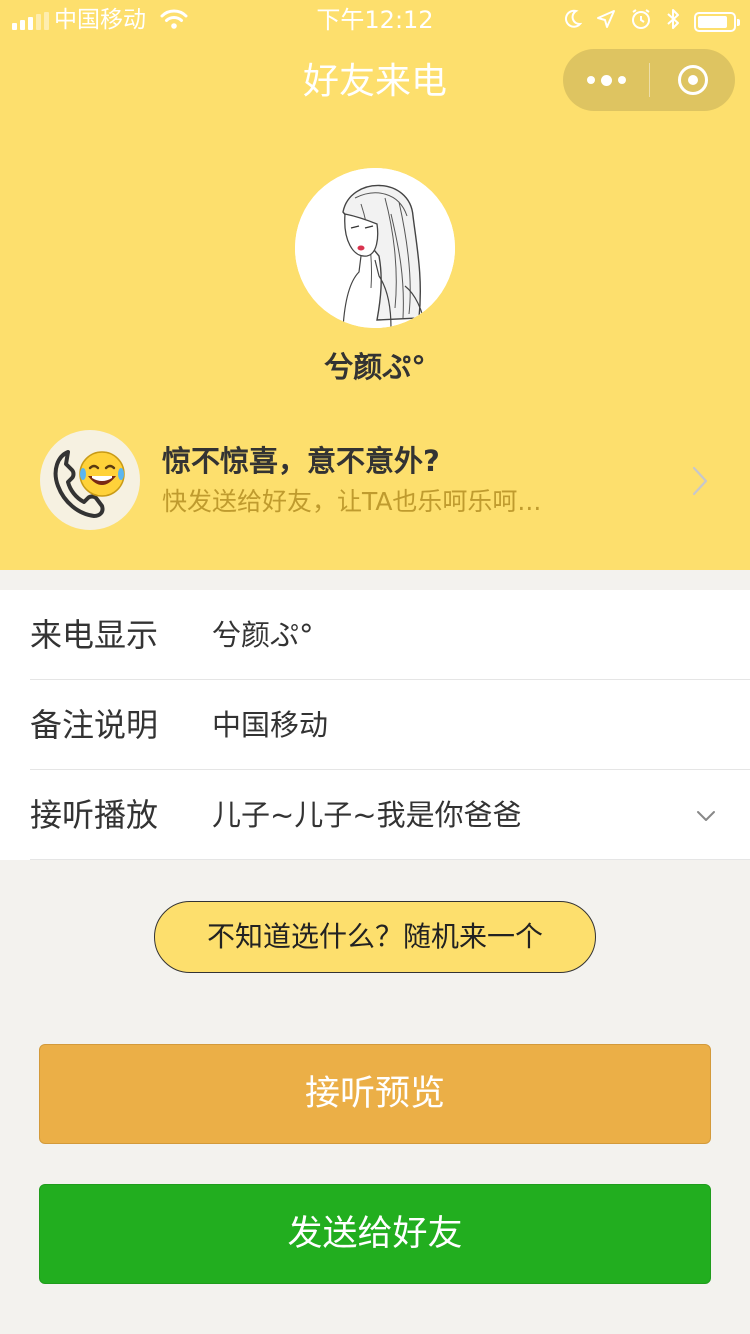 This screenshot has width=750, height=1334. Describe the element at coordinates (301, 461) in the screenshot. I see `promo-title: 惊不惊喜，意不意外?` at that location.